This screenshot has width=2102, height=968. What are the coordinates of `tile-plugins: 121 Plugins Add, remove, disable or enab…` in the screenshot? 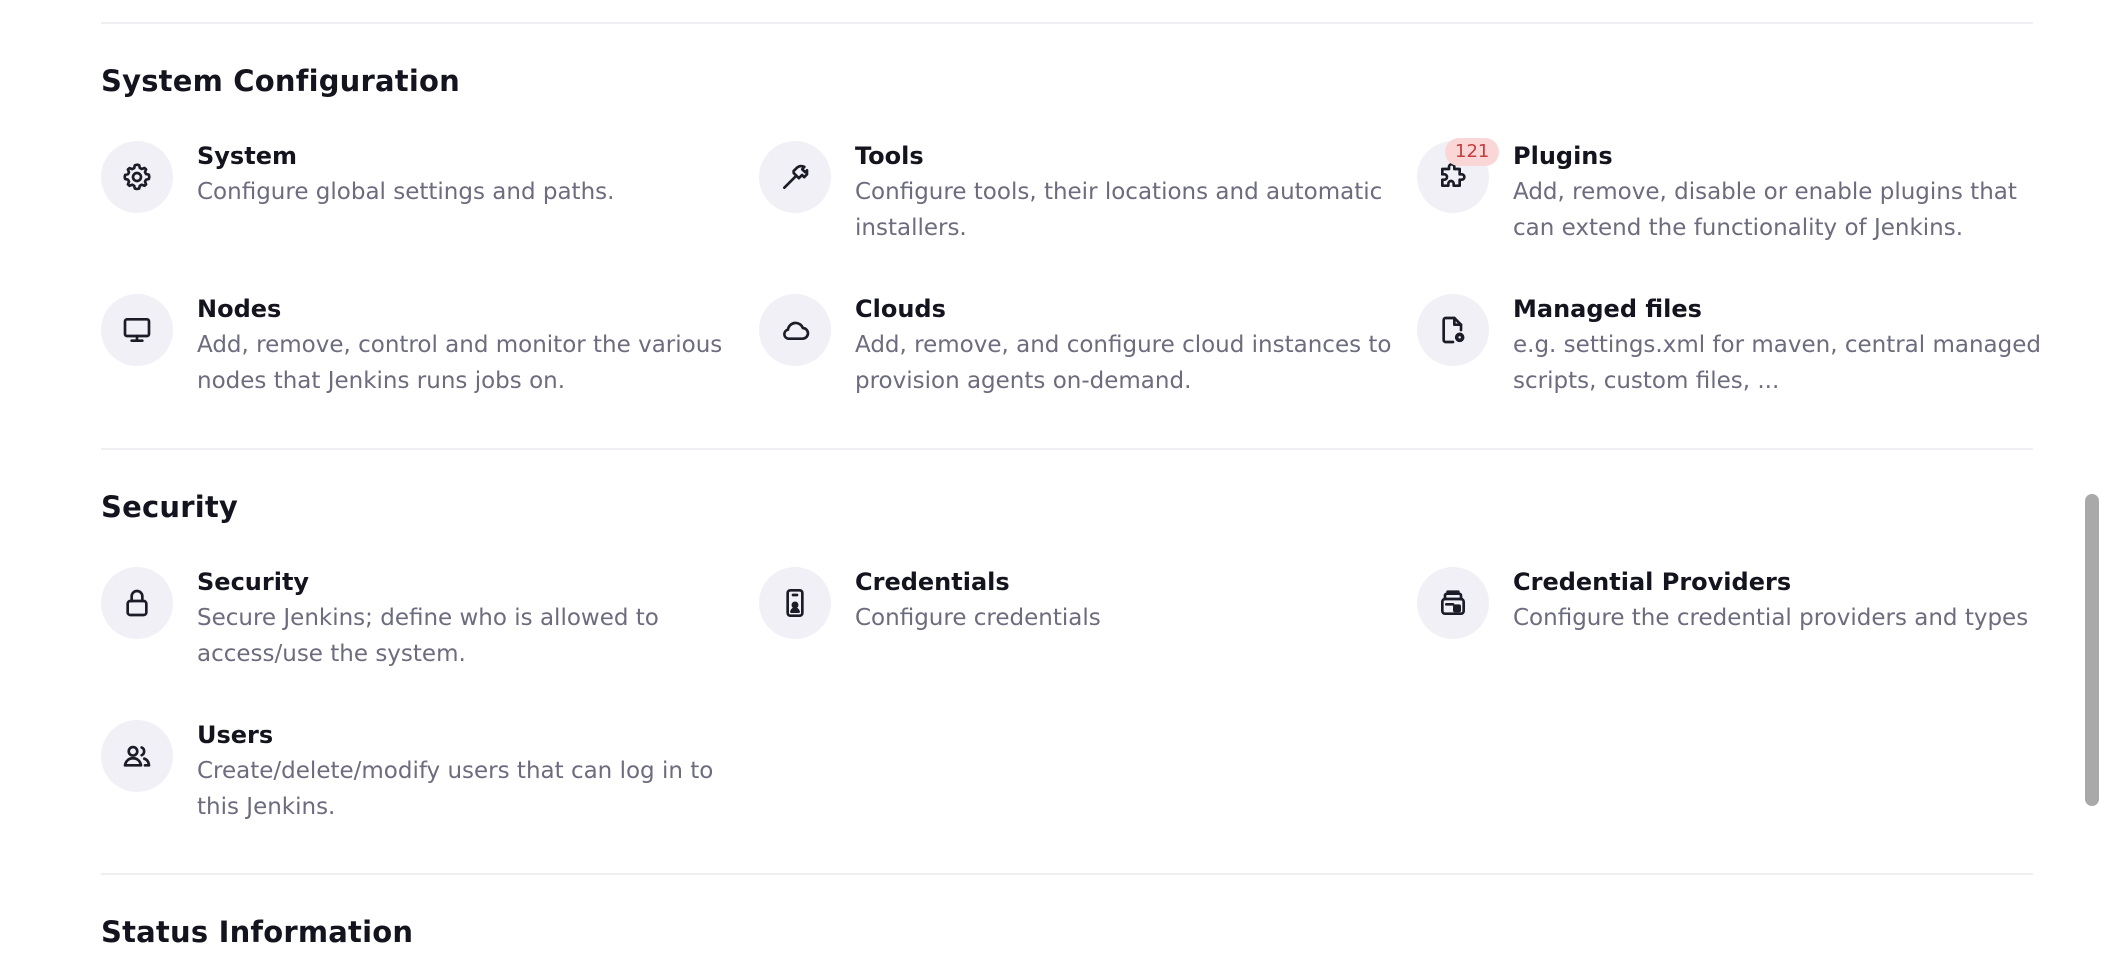 It's located at (1727, 199).